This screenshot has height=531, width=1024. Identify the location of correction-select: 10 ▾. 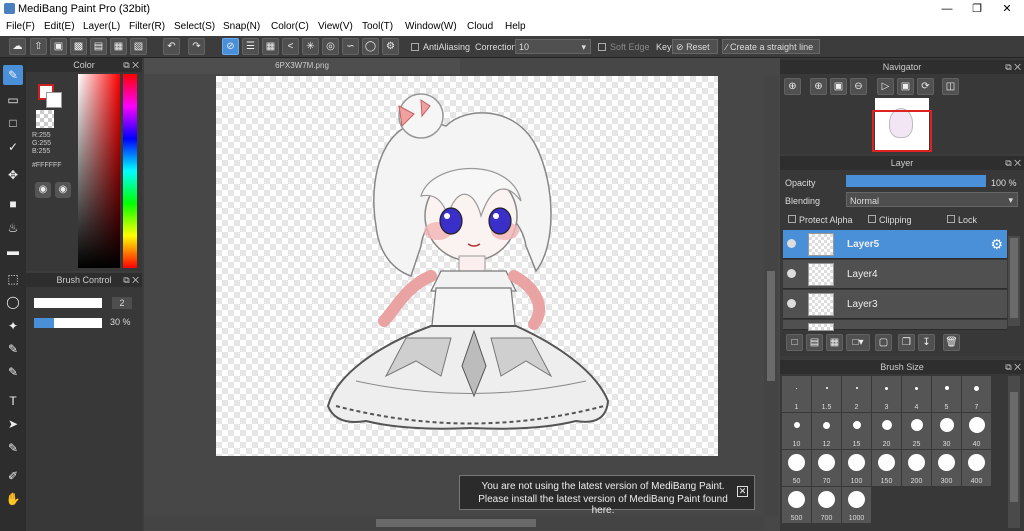
(553, 46).